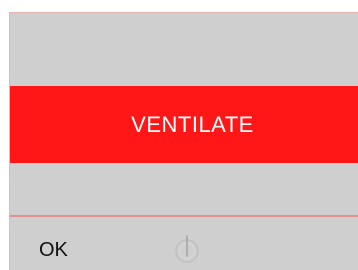 Image resolution: width=358 pixels, height=270 pixels. I want to click on alarm-message: VENTILATE, so click(192, 124).